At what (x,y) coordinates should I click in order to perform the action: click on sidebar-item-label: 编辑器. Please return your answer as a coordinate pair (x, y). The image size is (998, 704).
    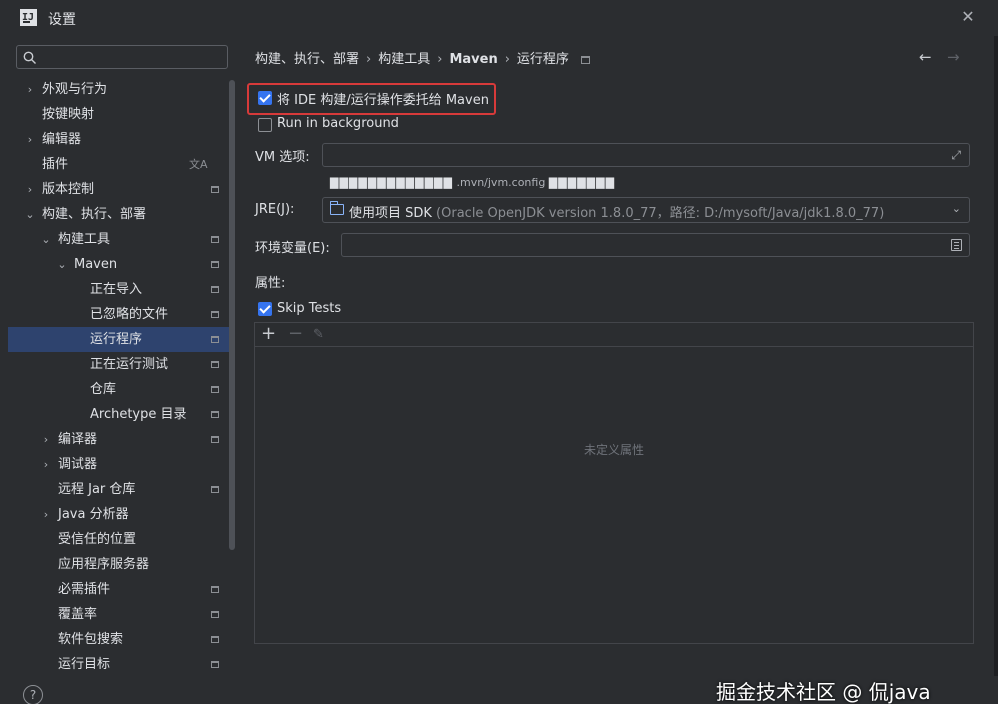
    Looking at the image, I should click on (62, 139).